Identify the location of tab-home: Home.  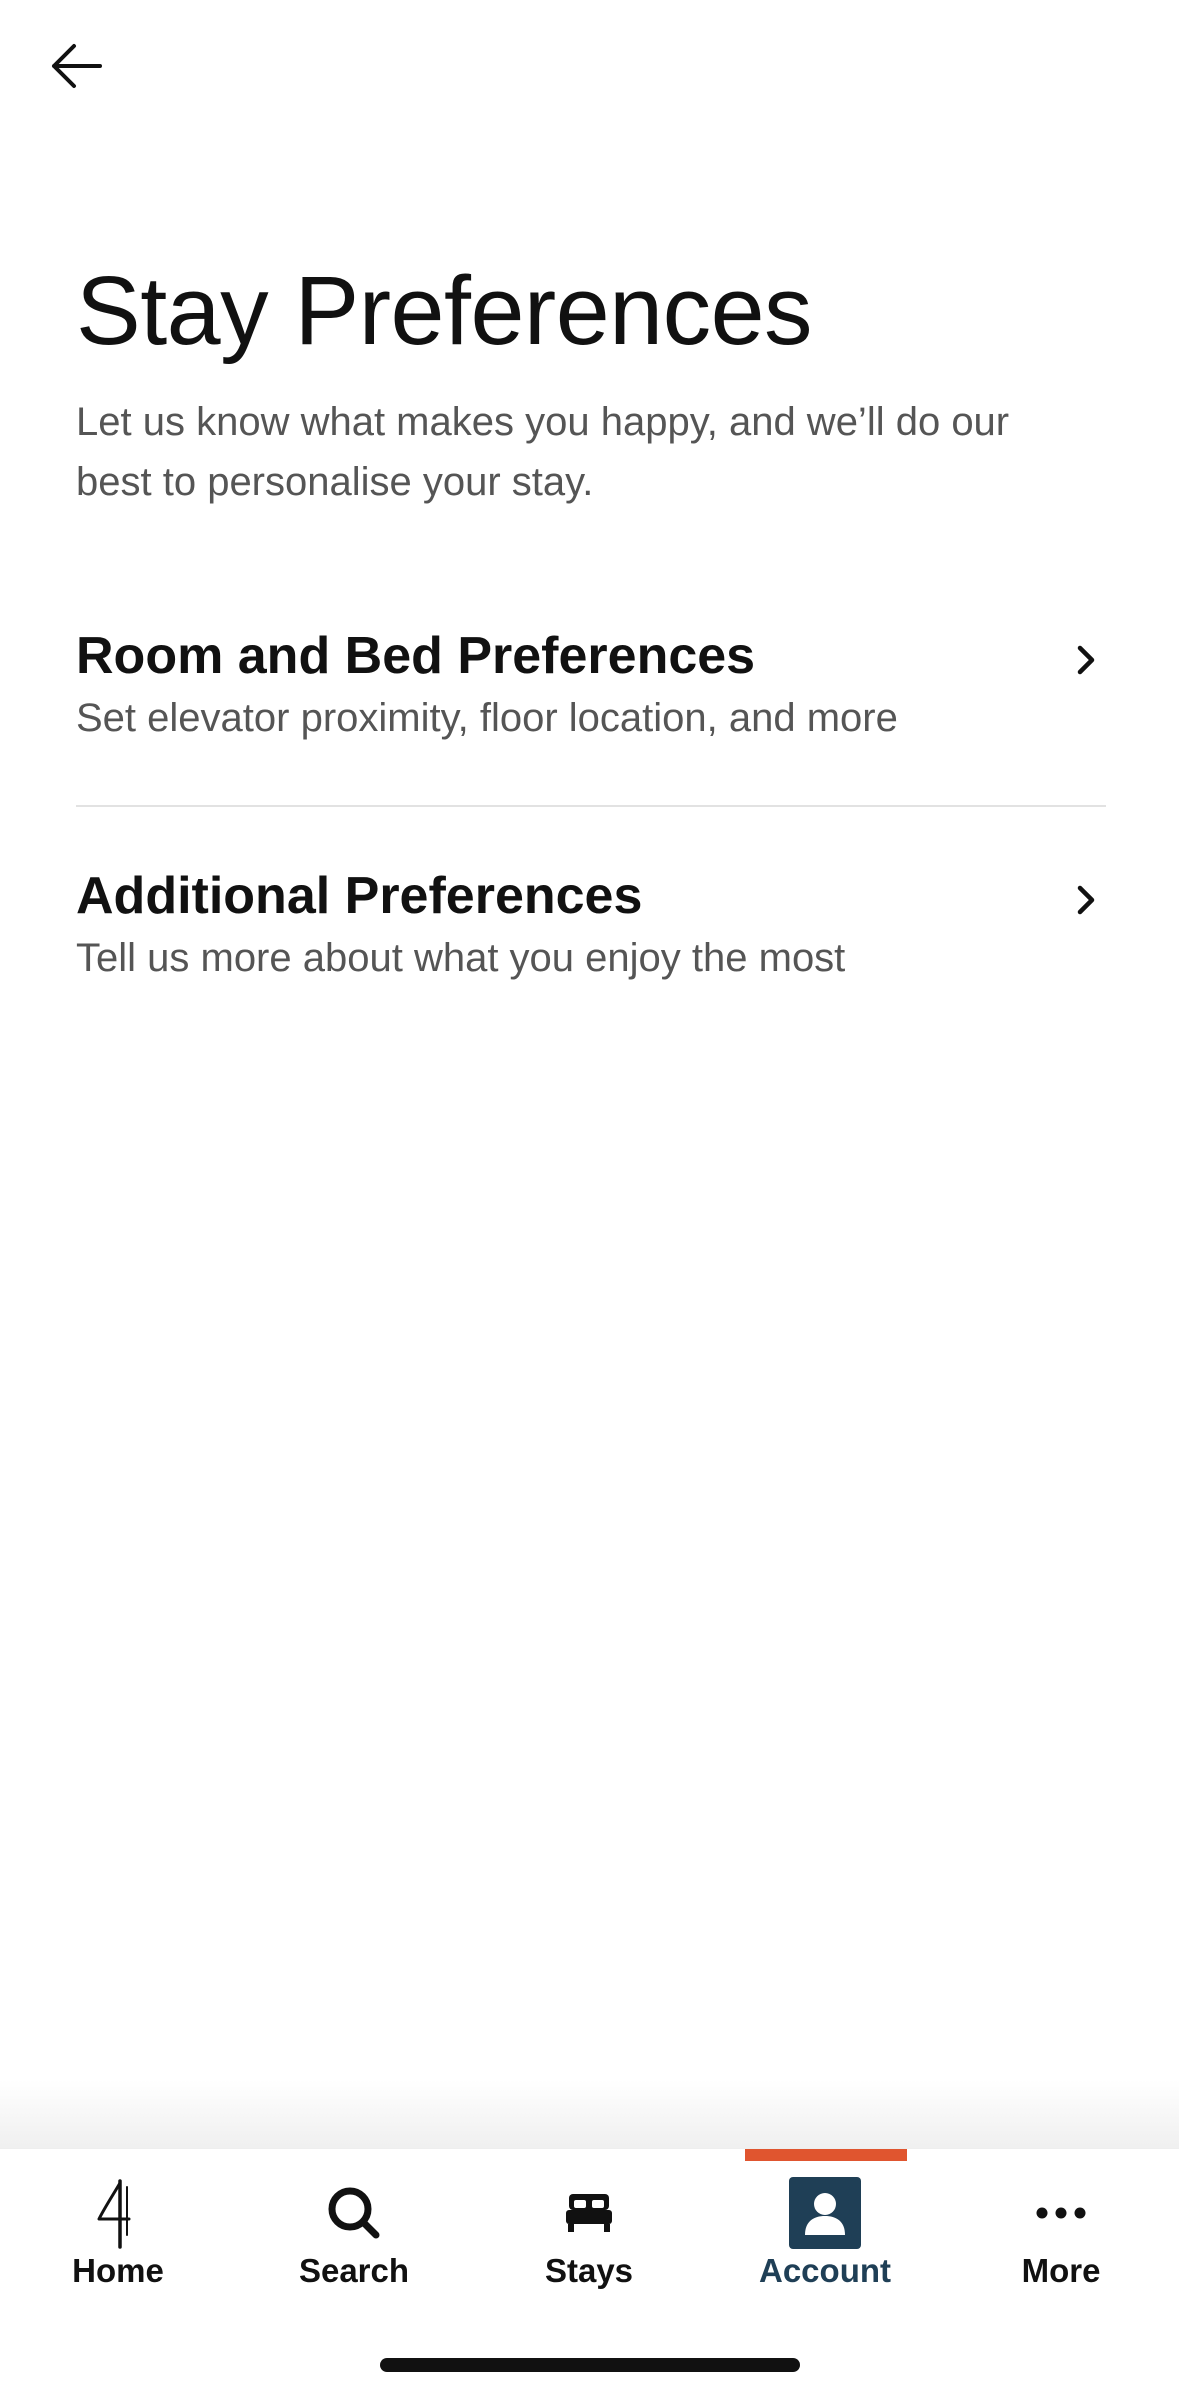
(118, 2224).